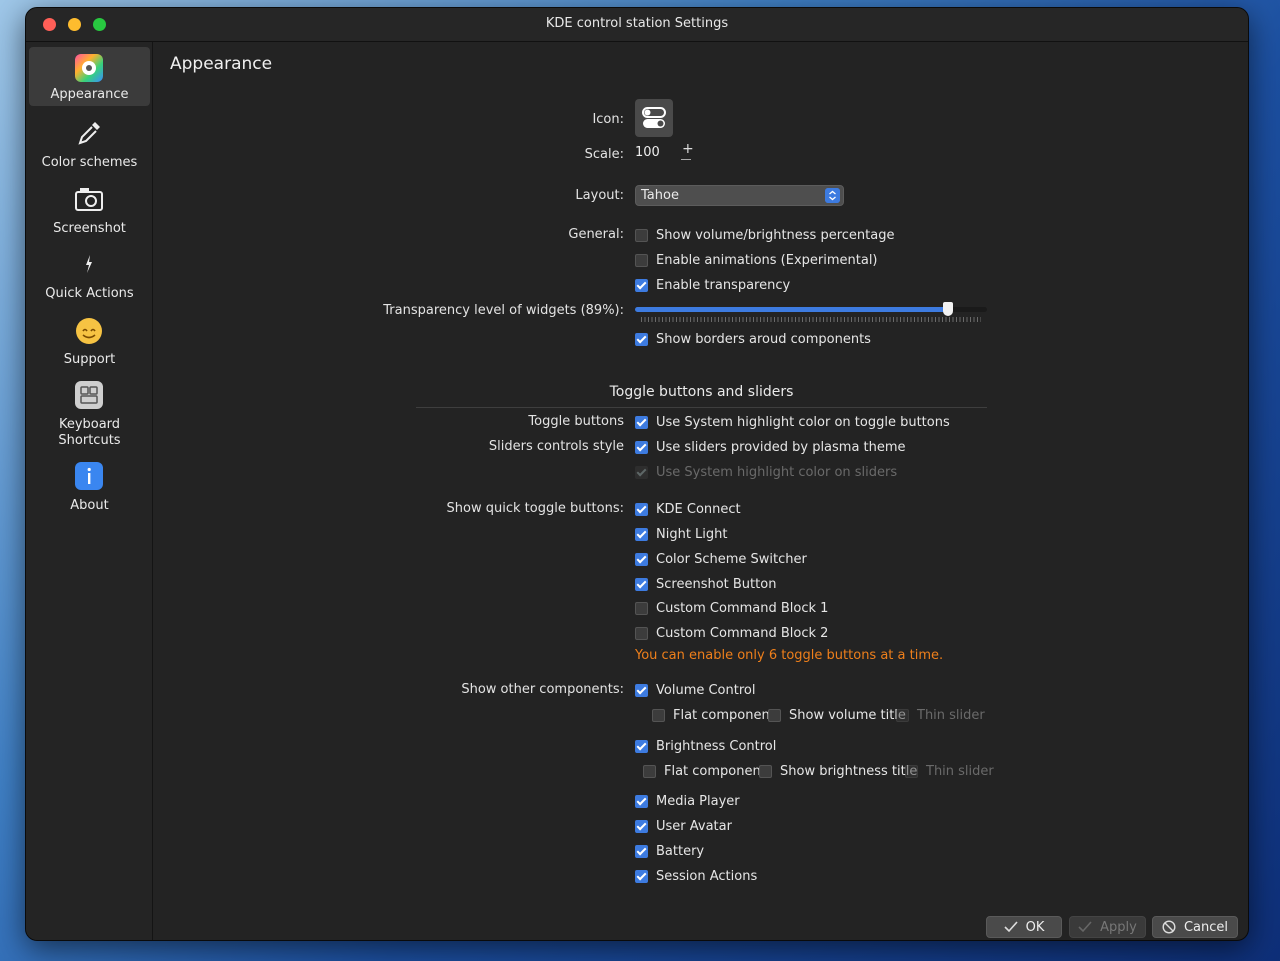  I want to click on sidebar-item-quick-actions: Quick Actions, so click(89, 273).